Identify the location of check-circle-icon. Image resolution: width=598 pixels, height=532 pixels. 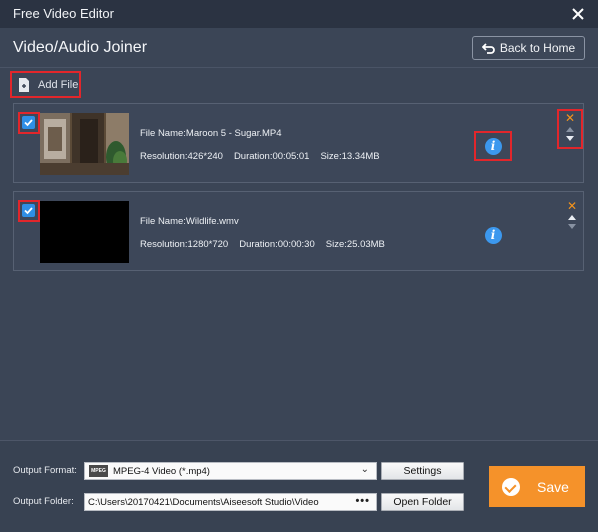
(511, 486).